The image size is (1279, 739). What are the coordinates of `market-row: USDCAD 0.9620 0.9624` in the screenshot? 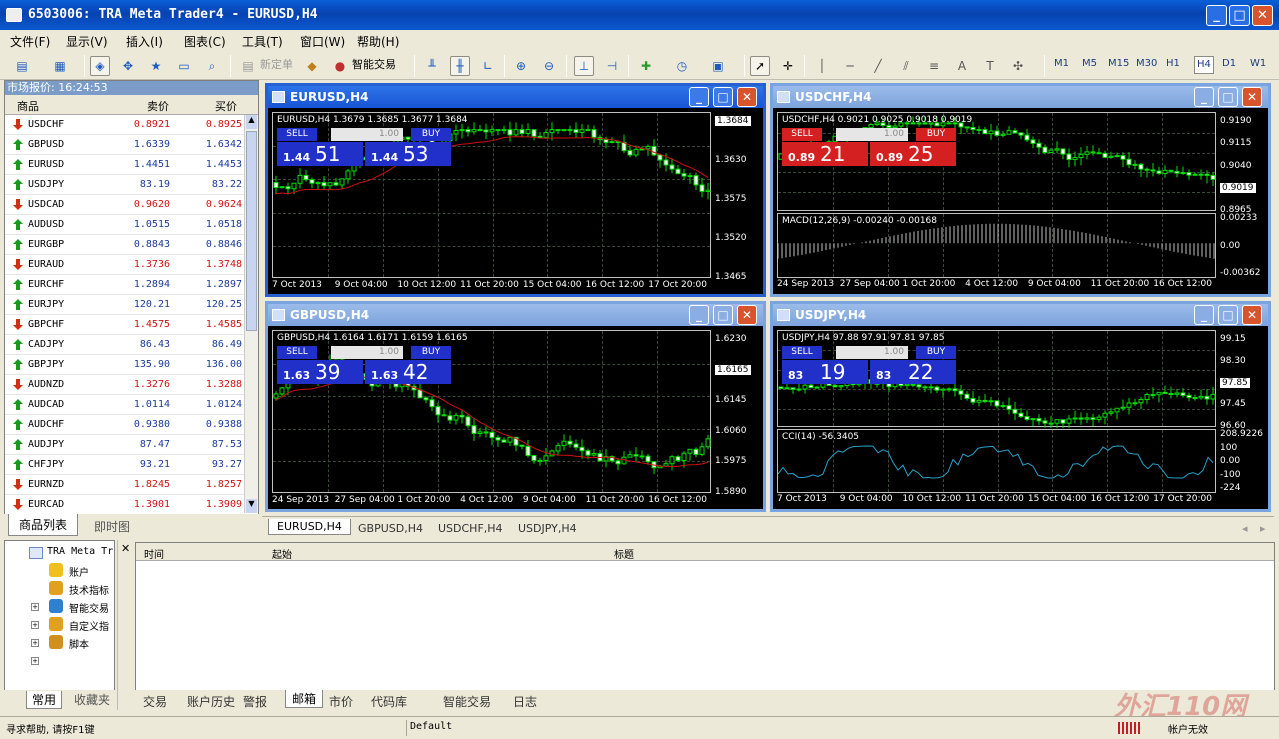 It's located at (125, 205).